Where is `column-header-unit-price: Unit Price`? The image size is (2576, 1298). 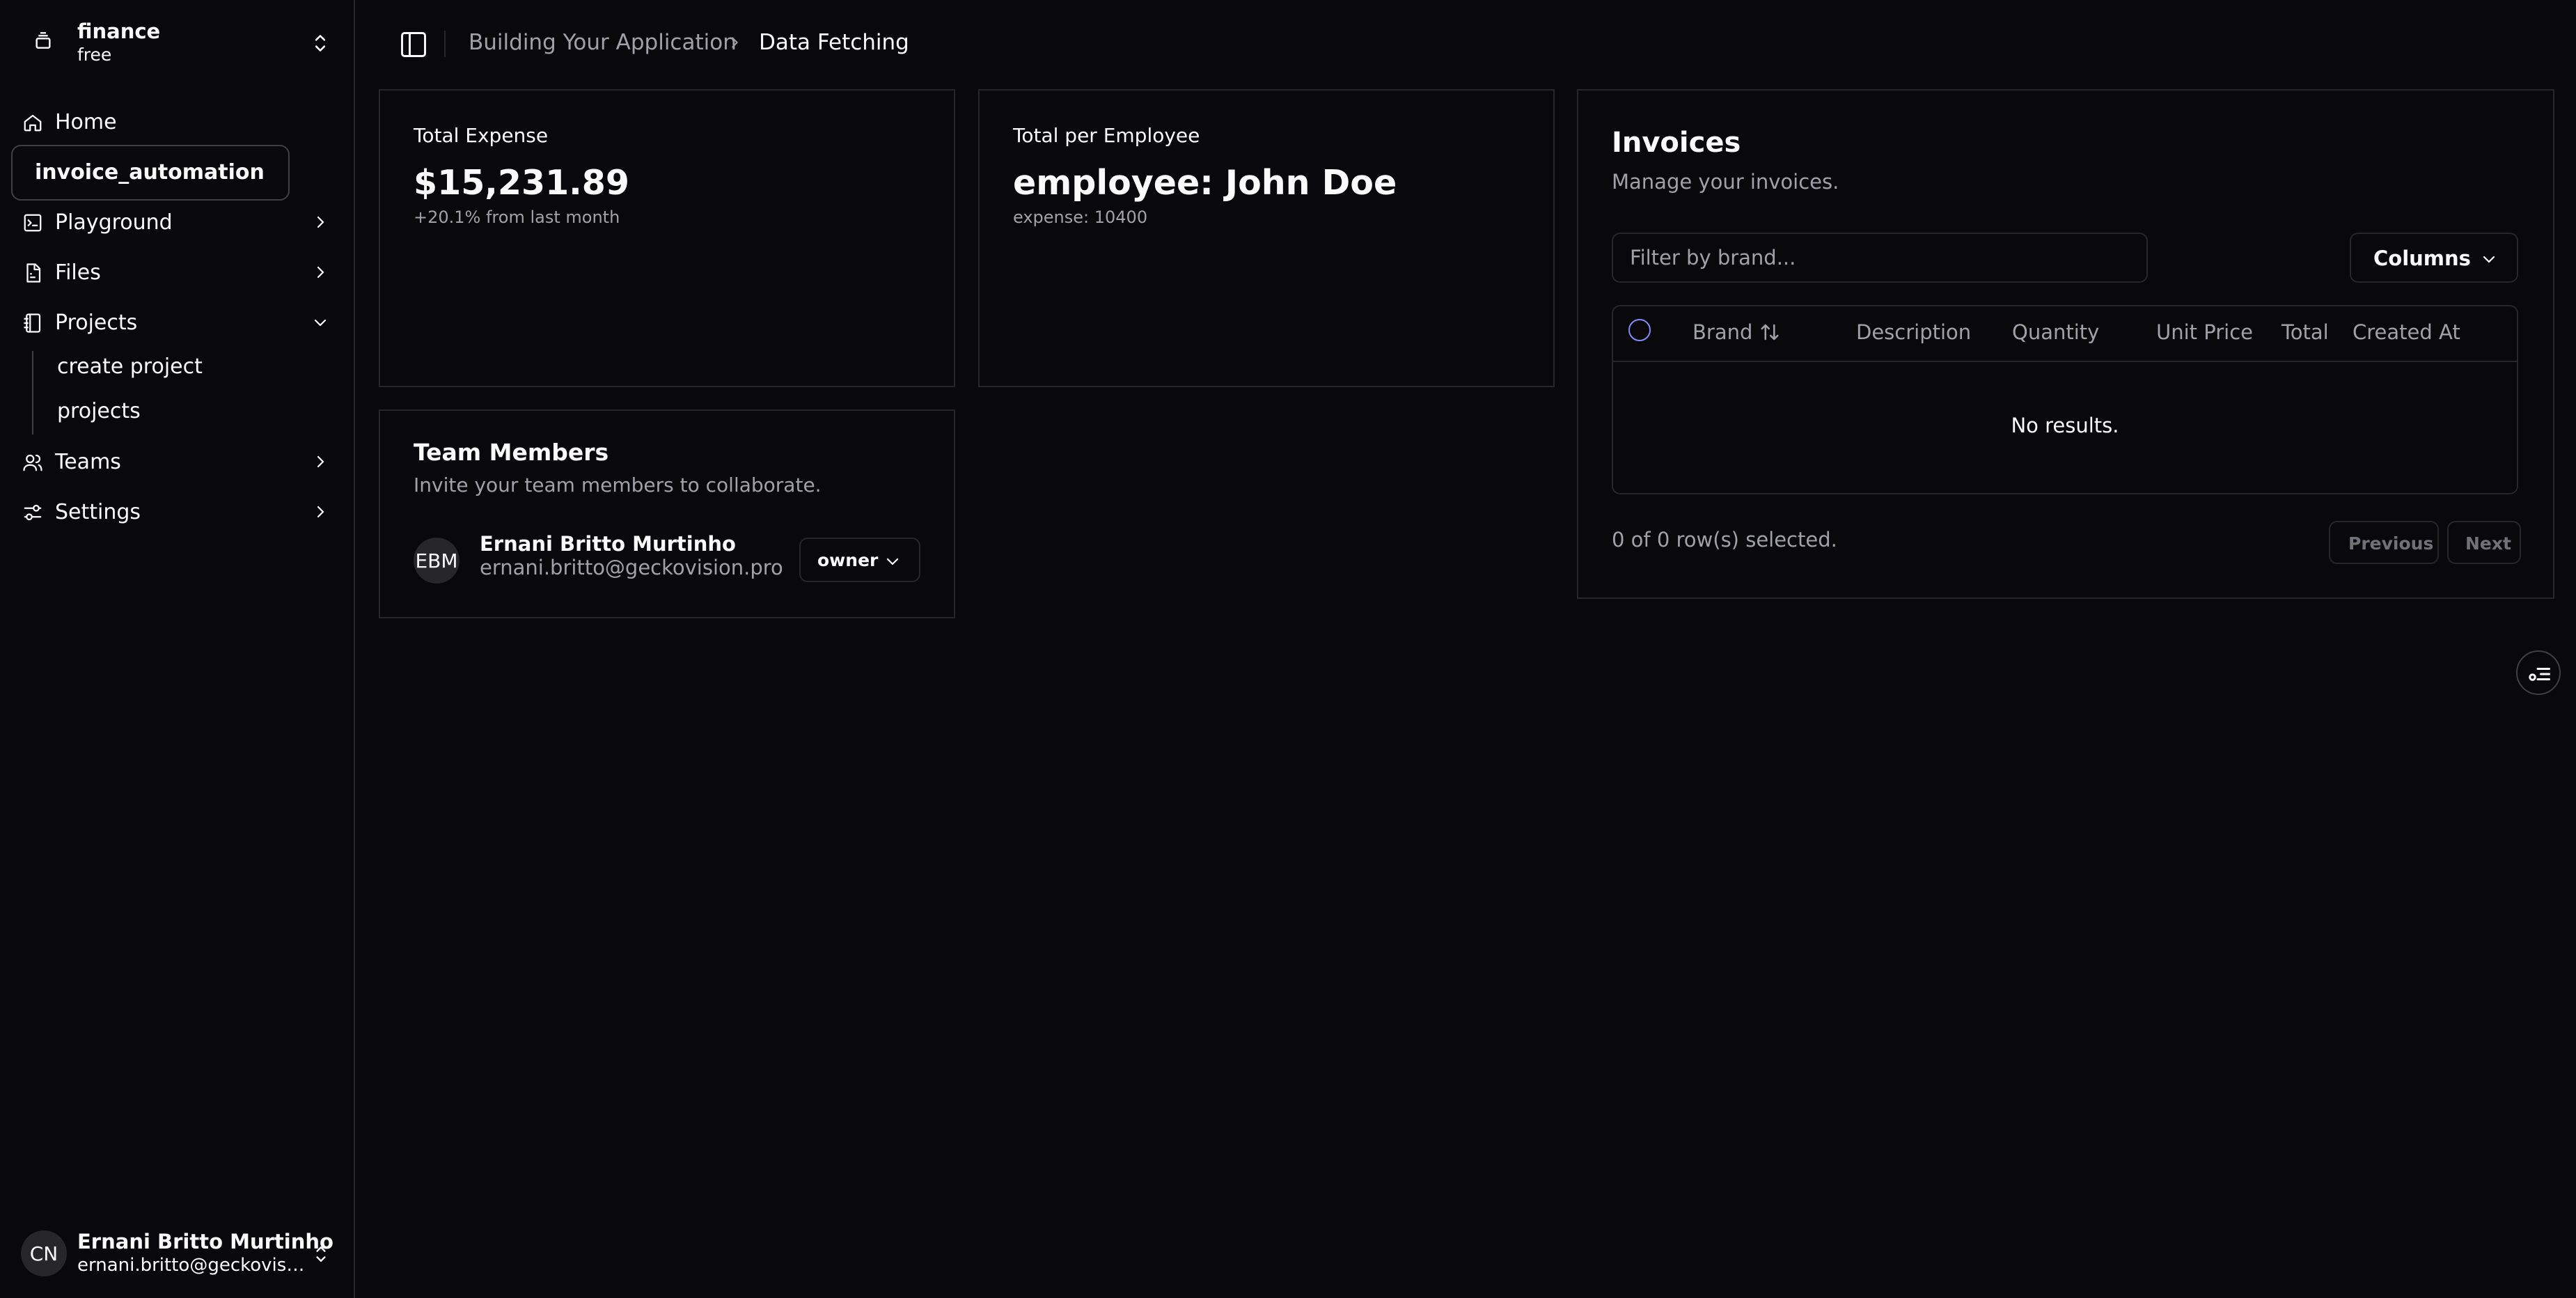
column-header-unit-price: Unit Price is located at coordinates (2204, 332).